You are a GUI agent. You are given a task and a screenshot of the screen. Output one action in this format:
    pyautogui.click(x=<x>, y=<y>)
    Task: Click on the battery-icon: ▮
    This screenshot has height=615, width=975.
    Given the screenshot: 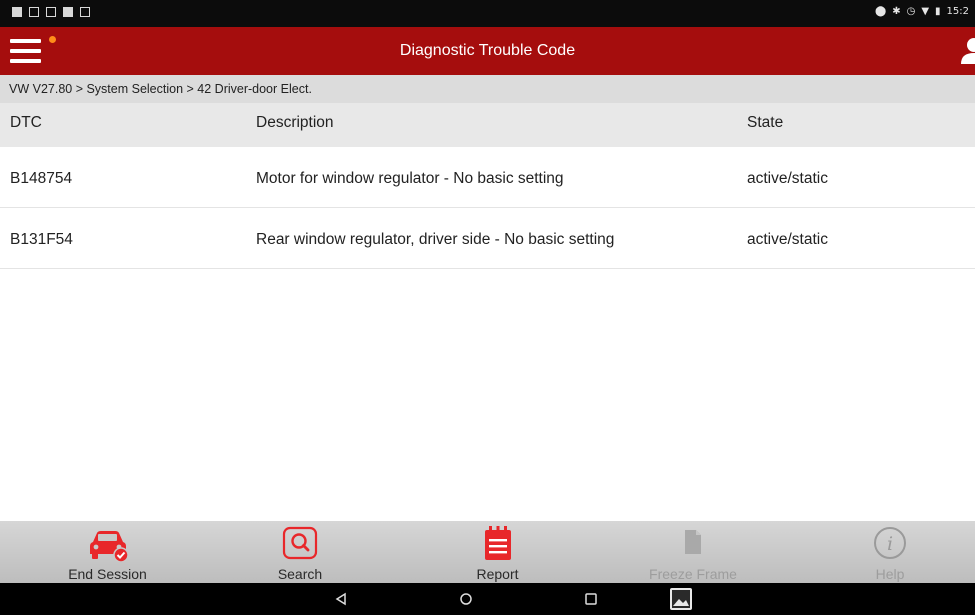 What is the action you would take?
    pyautogui.click(x=938, y=11)
    